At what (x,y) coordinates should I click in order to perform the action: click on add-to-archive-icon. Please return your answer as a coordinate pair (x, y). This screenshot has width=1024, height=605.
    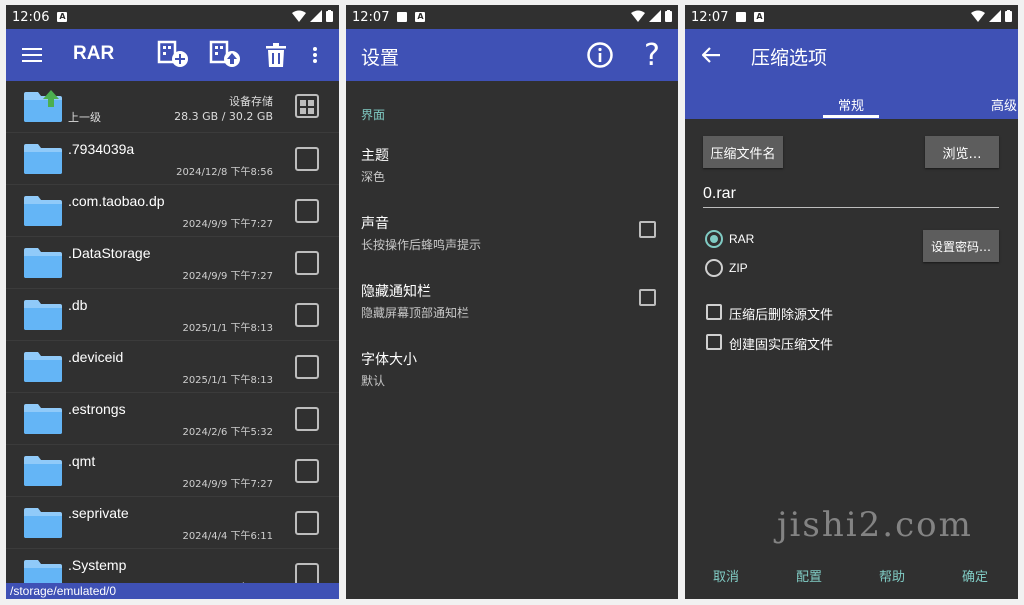
    Looking at the image, I should click on (173, 54).